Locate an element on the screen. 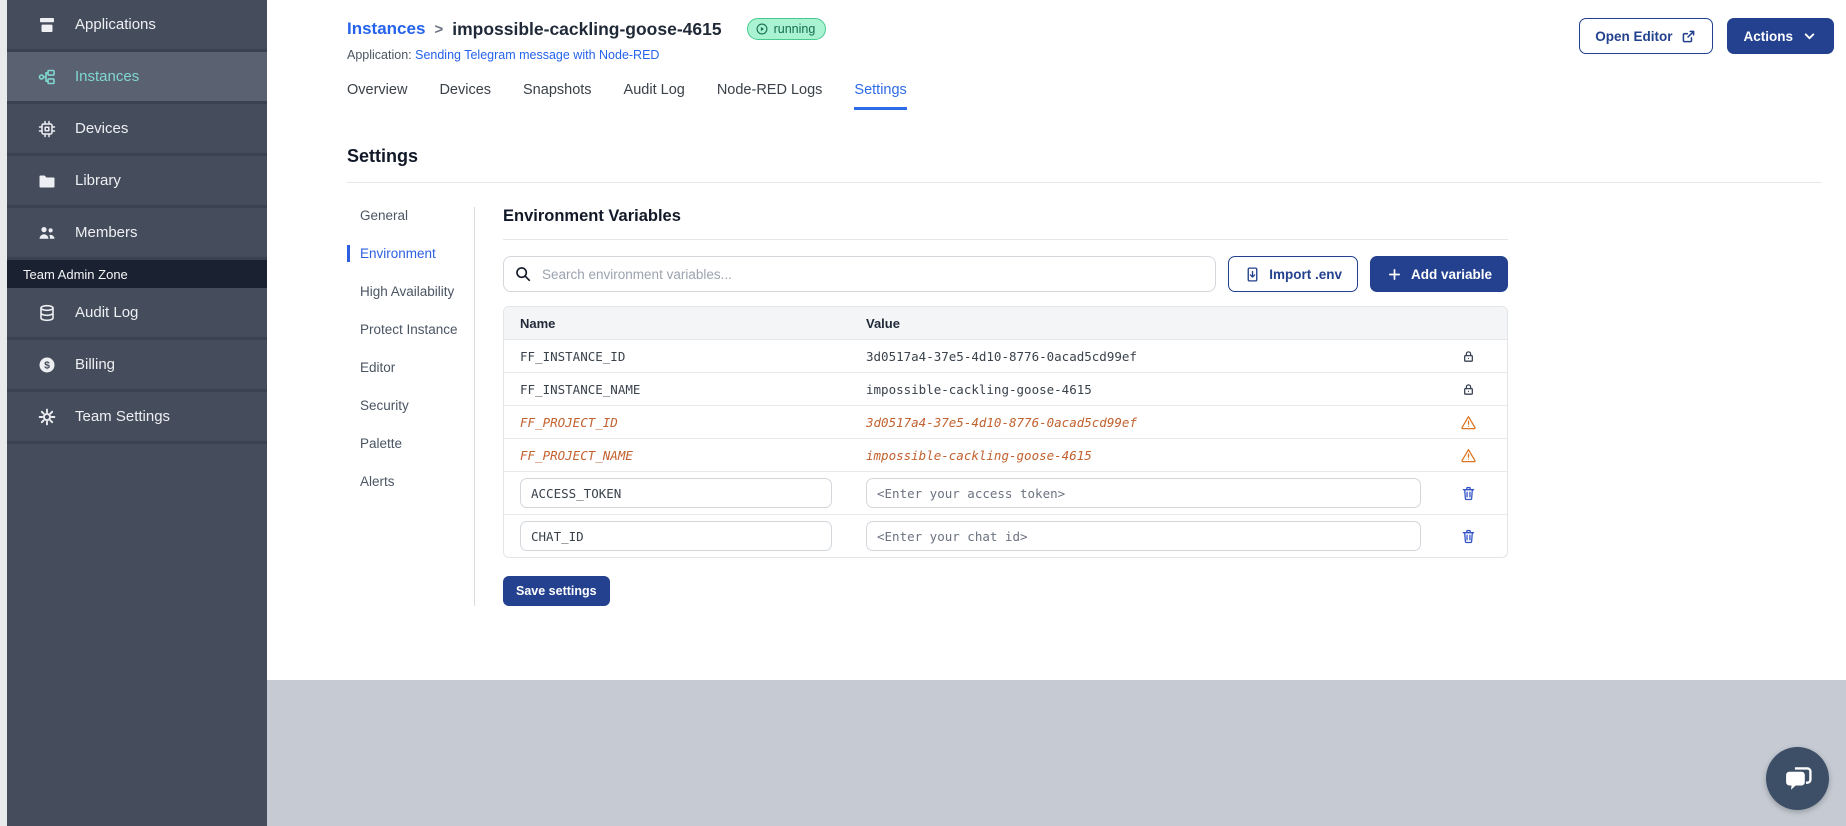 This screenshot has height=826, width=1846. panel-divider is located at coordinates (1005, 239).